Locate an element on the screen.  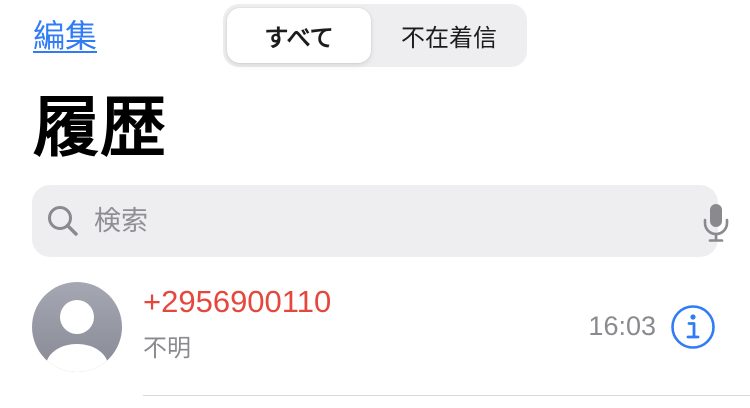
microphone-icon is located at coordinates (716, 222).